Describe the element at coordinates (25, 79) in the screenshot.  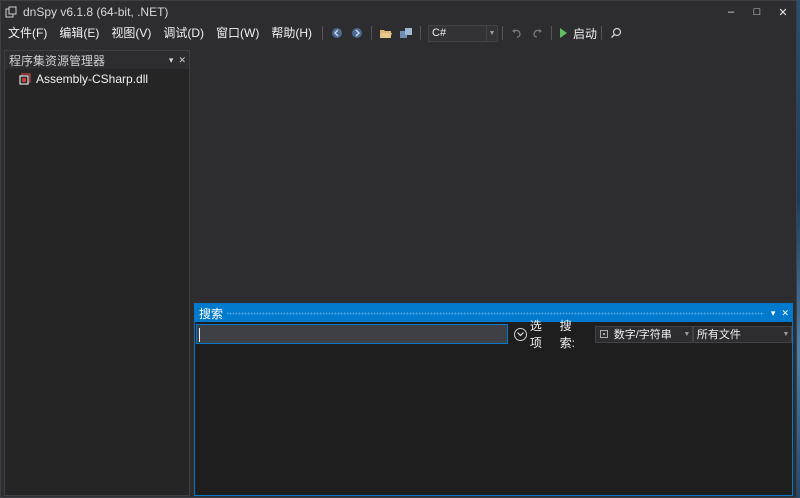
I see `assembly-icon` at that location.